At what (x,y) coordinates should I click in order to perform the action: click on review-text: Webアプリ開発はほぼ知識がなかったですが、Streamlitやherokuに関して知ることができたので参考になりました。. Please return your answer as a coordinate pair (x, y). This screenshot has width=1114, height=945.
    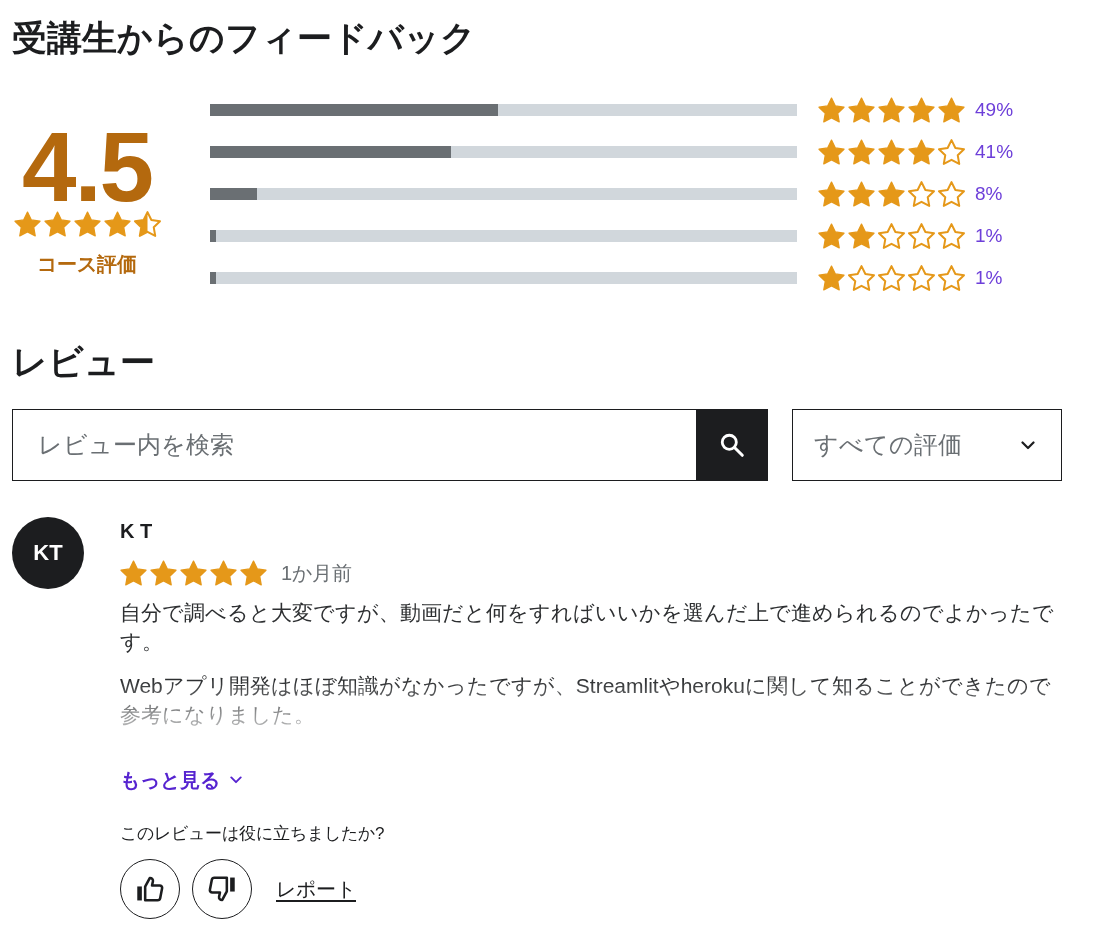
    Looking at the image, I should click on (586, 700).